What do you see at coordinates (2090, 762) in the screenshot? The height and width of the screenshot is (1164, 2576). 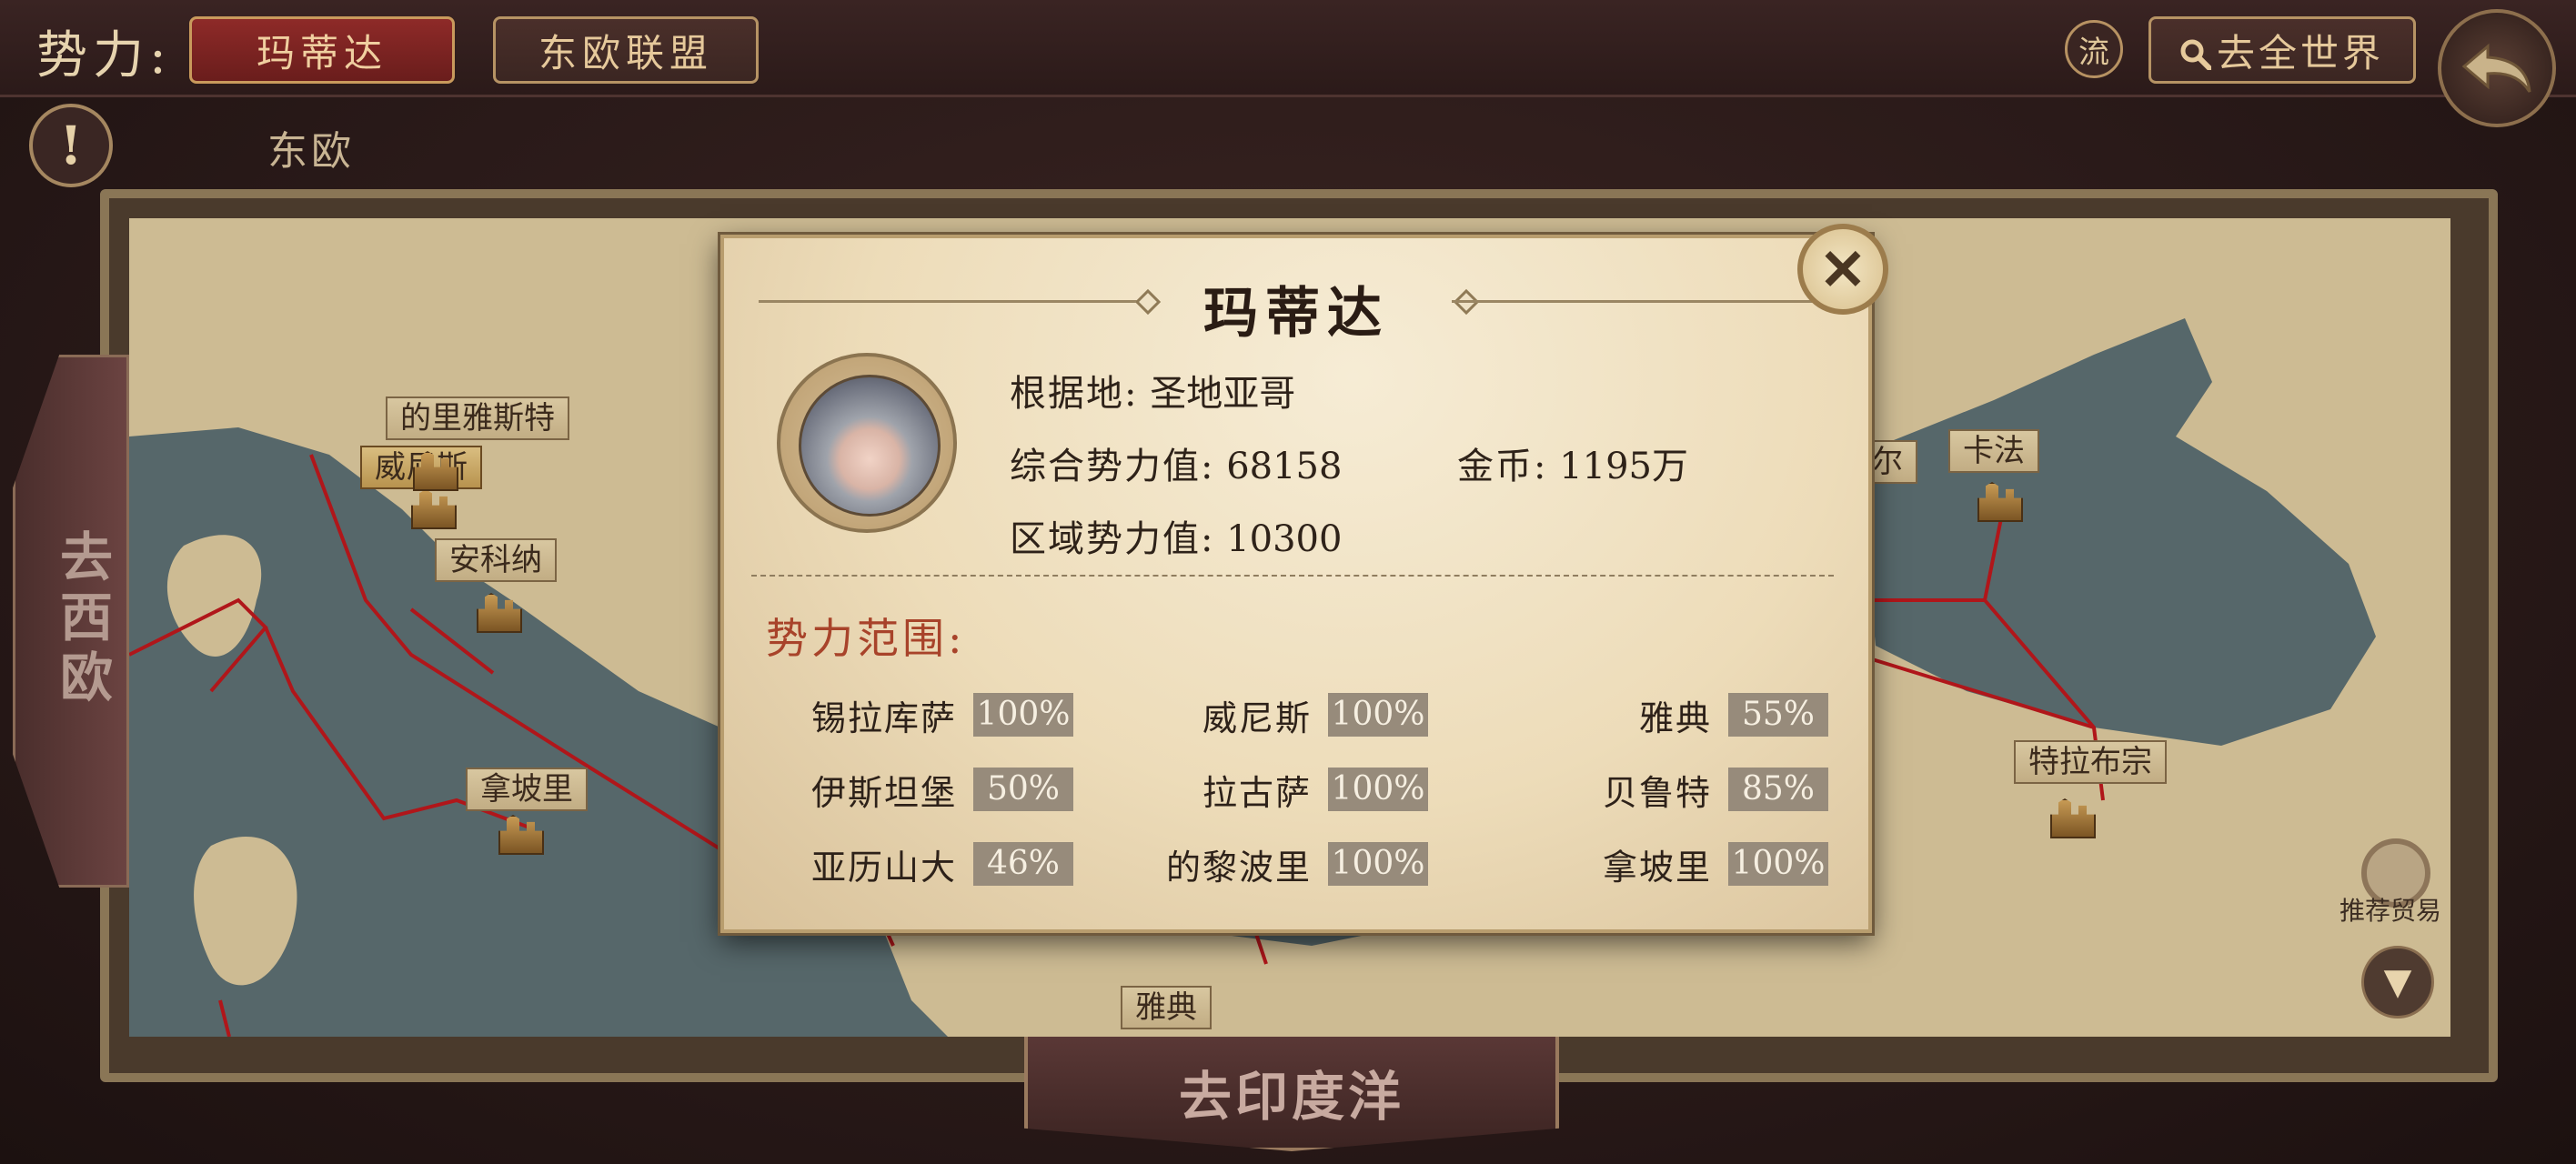 I see `map-label-trabzon: 特拉布宗` at bounding box center [2090, 762].